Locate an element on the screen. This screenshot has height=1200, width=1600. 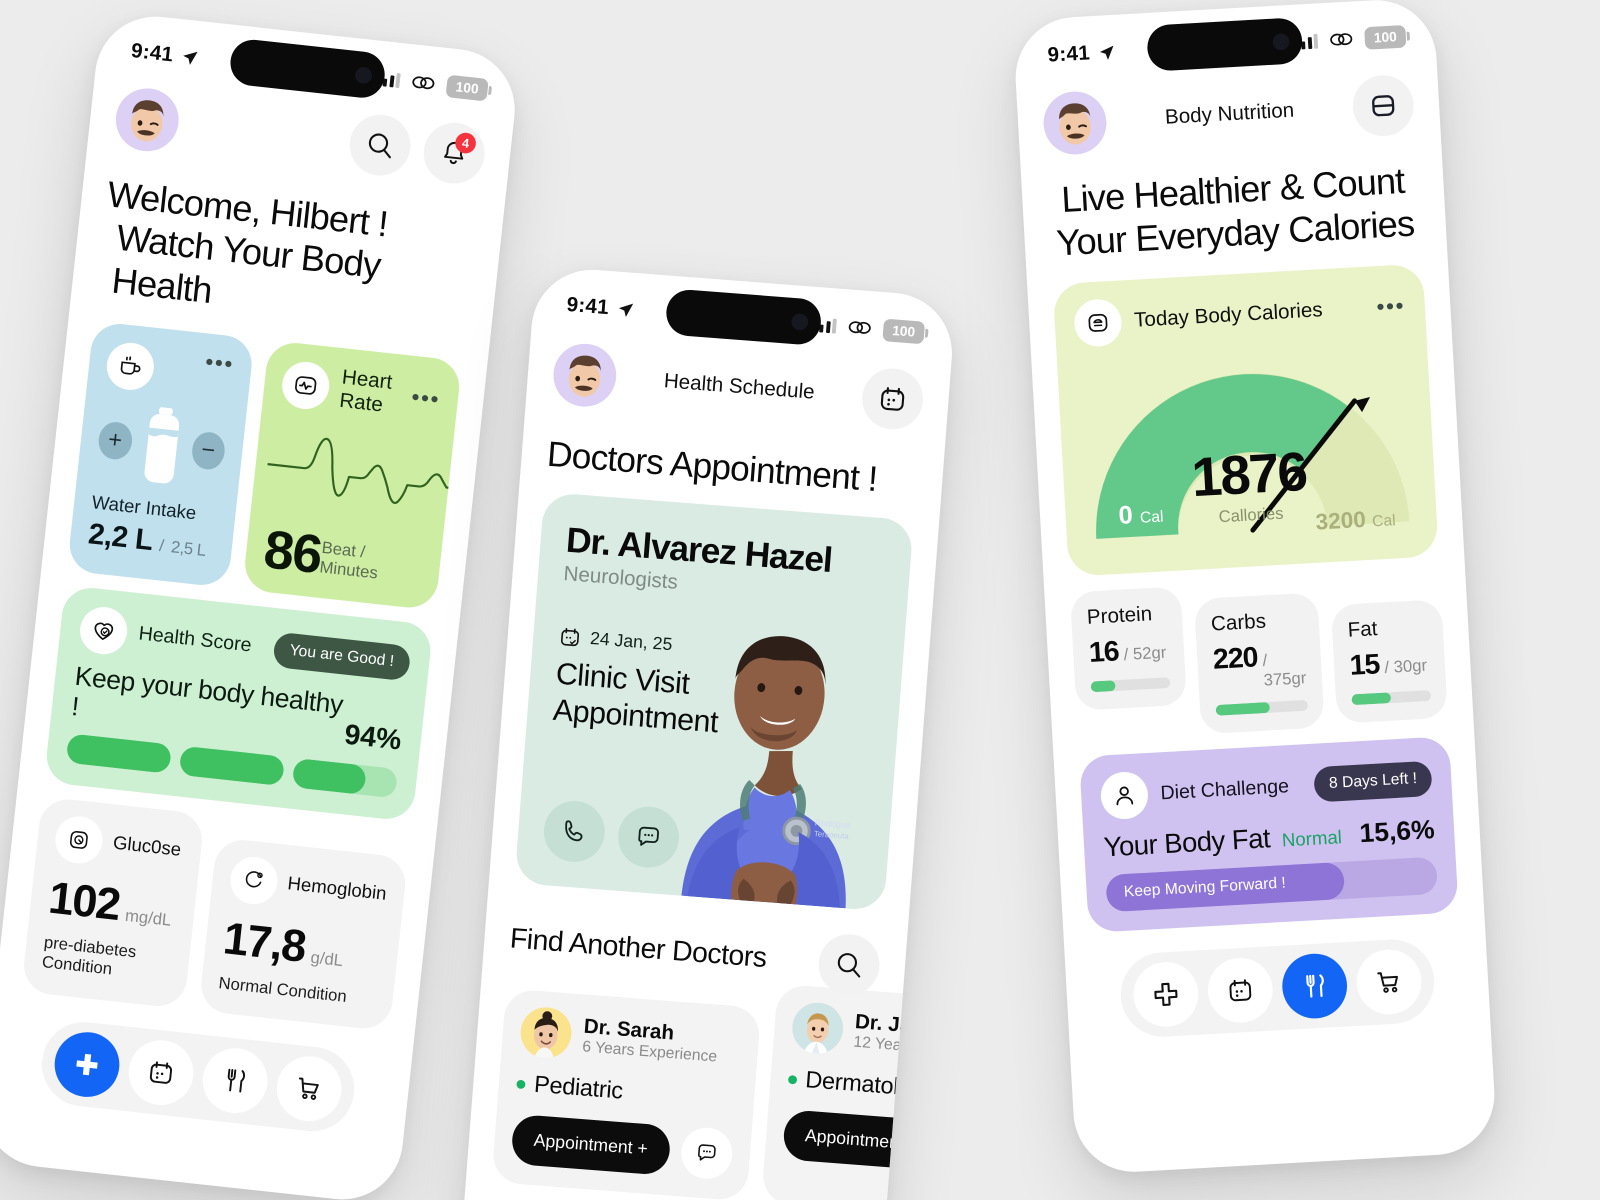
status-time: 9:41 is located at coordinates (587, 306).